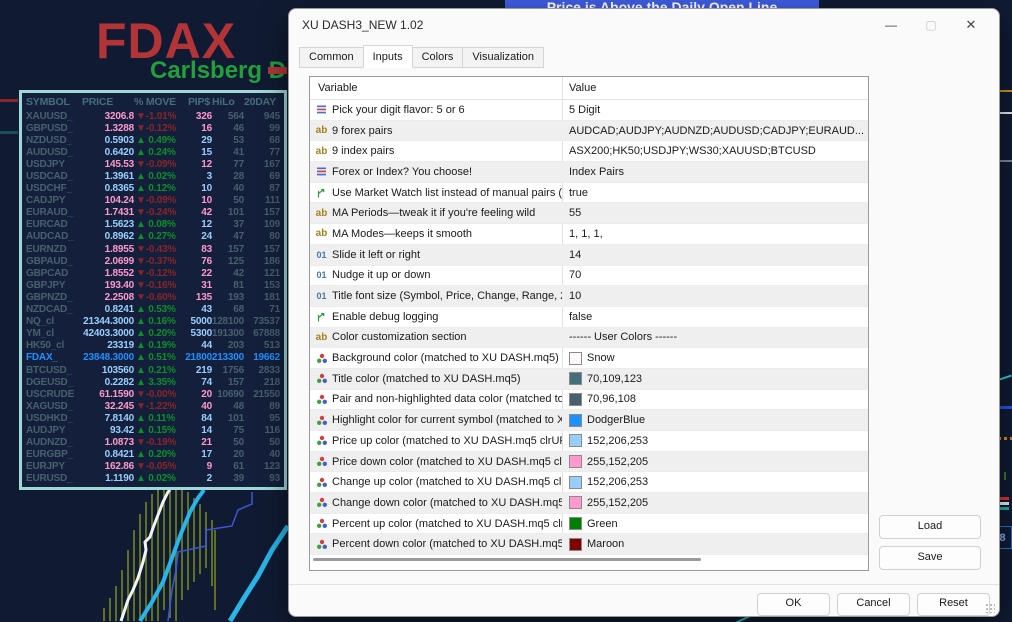 The width and height of the screenshot is (1012, 622). Describe the element at coordinates (331, 57) in the screenshot. I see `tab-common: Common` at that location.